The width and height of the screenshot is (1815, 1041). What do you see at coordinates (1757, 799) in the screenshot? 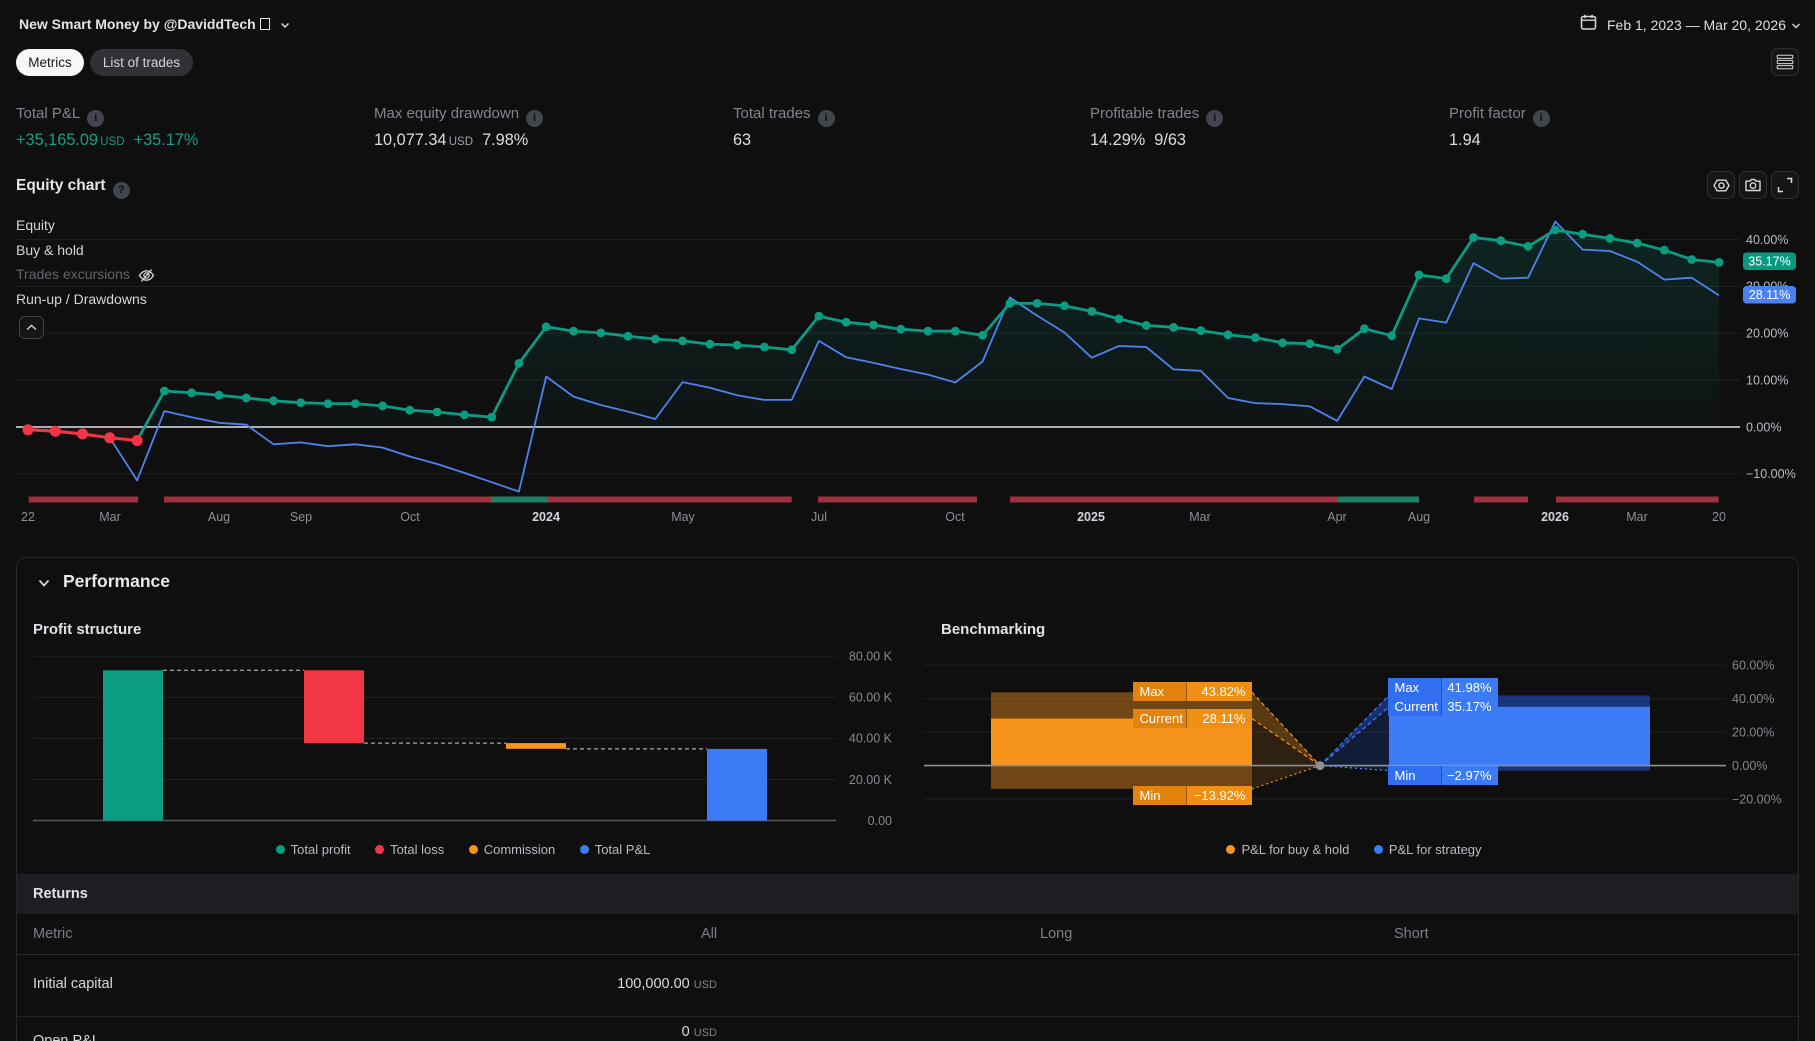
I see `svg-text: −20.00%` at bounding box center [1757, 799].